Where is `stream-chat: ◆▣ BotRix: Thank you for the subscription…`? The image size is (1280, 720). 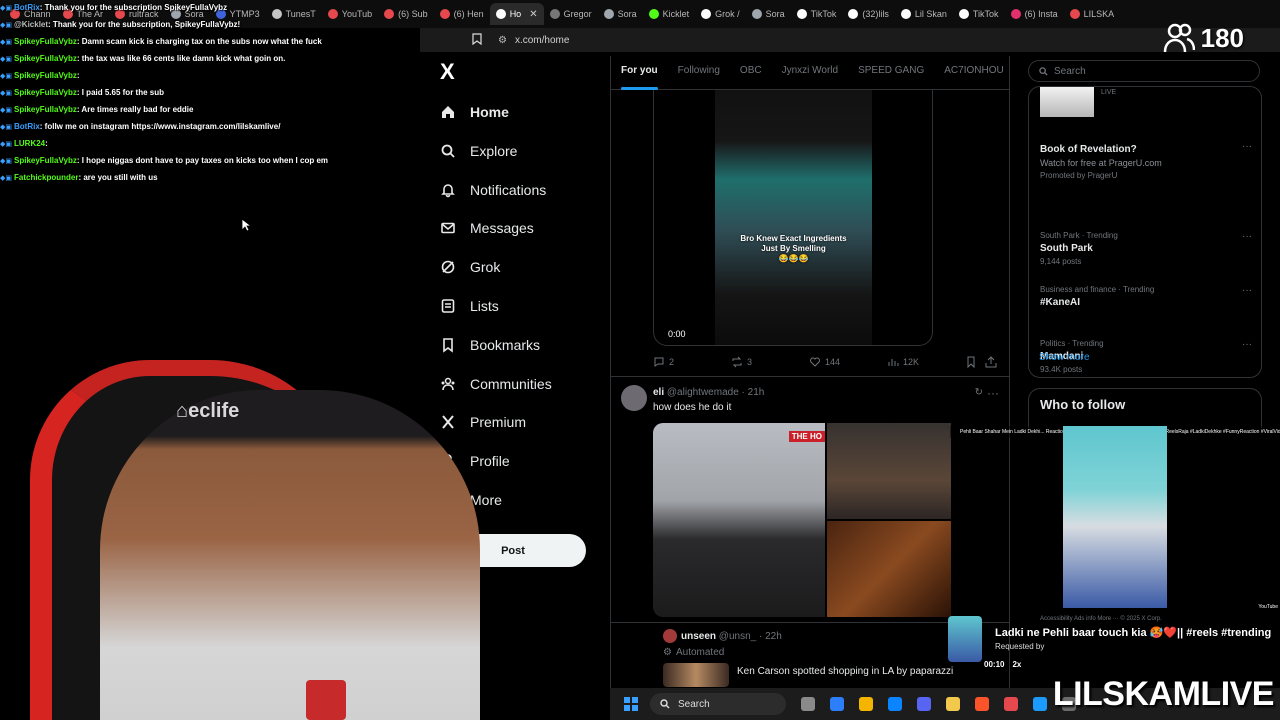 stream-chat: ◆▣ BotRix: Thank you for the subscription… is located at coordinates (210, 93).